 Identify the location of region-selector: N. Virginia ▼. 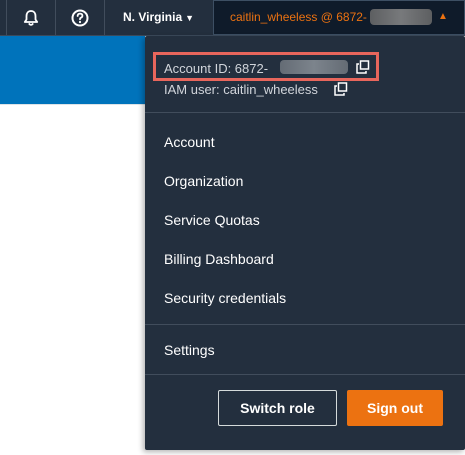
(158, 17).